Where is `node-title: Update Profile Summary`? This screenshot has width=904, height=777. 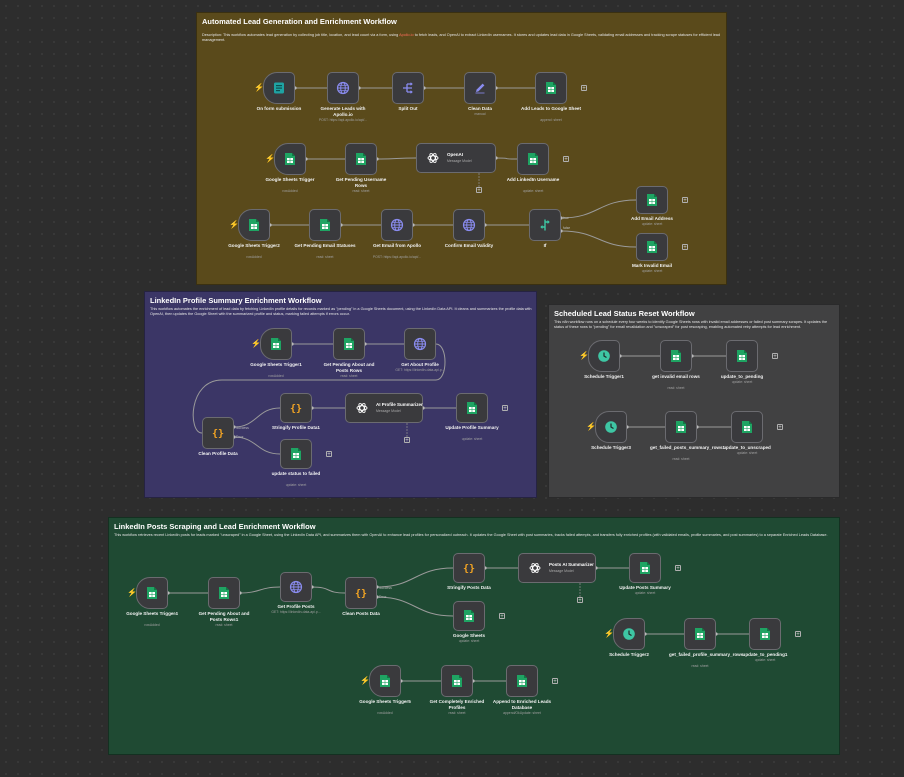
node-title: Update Profile Summary is located at coordinates (472, 427).